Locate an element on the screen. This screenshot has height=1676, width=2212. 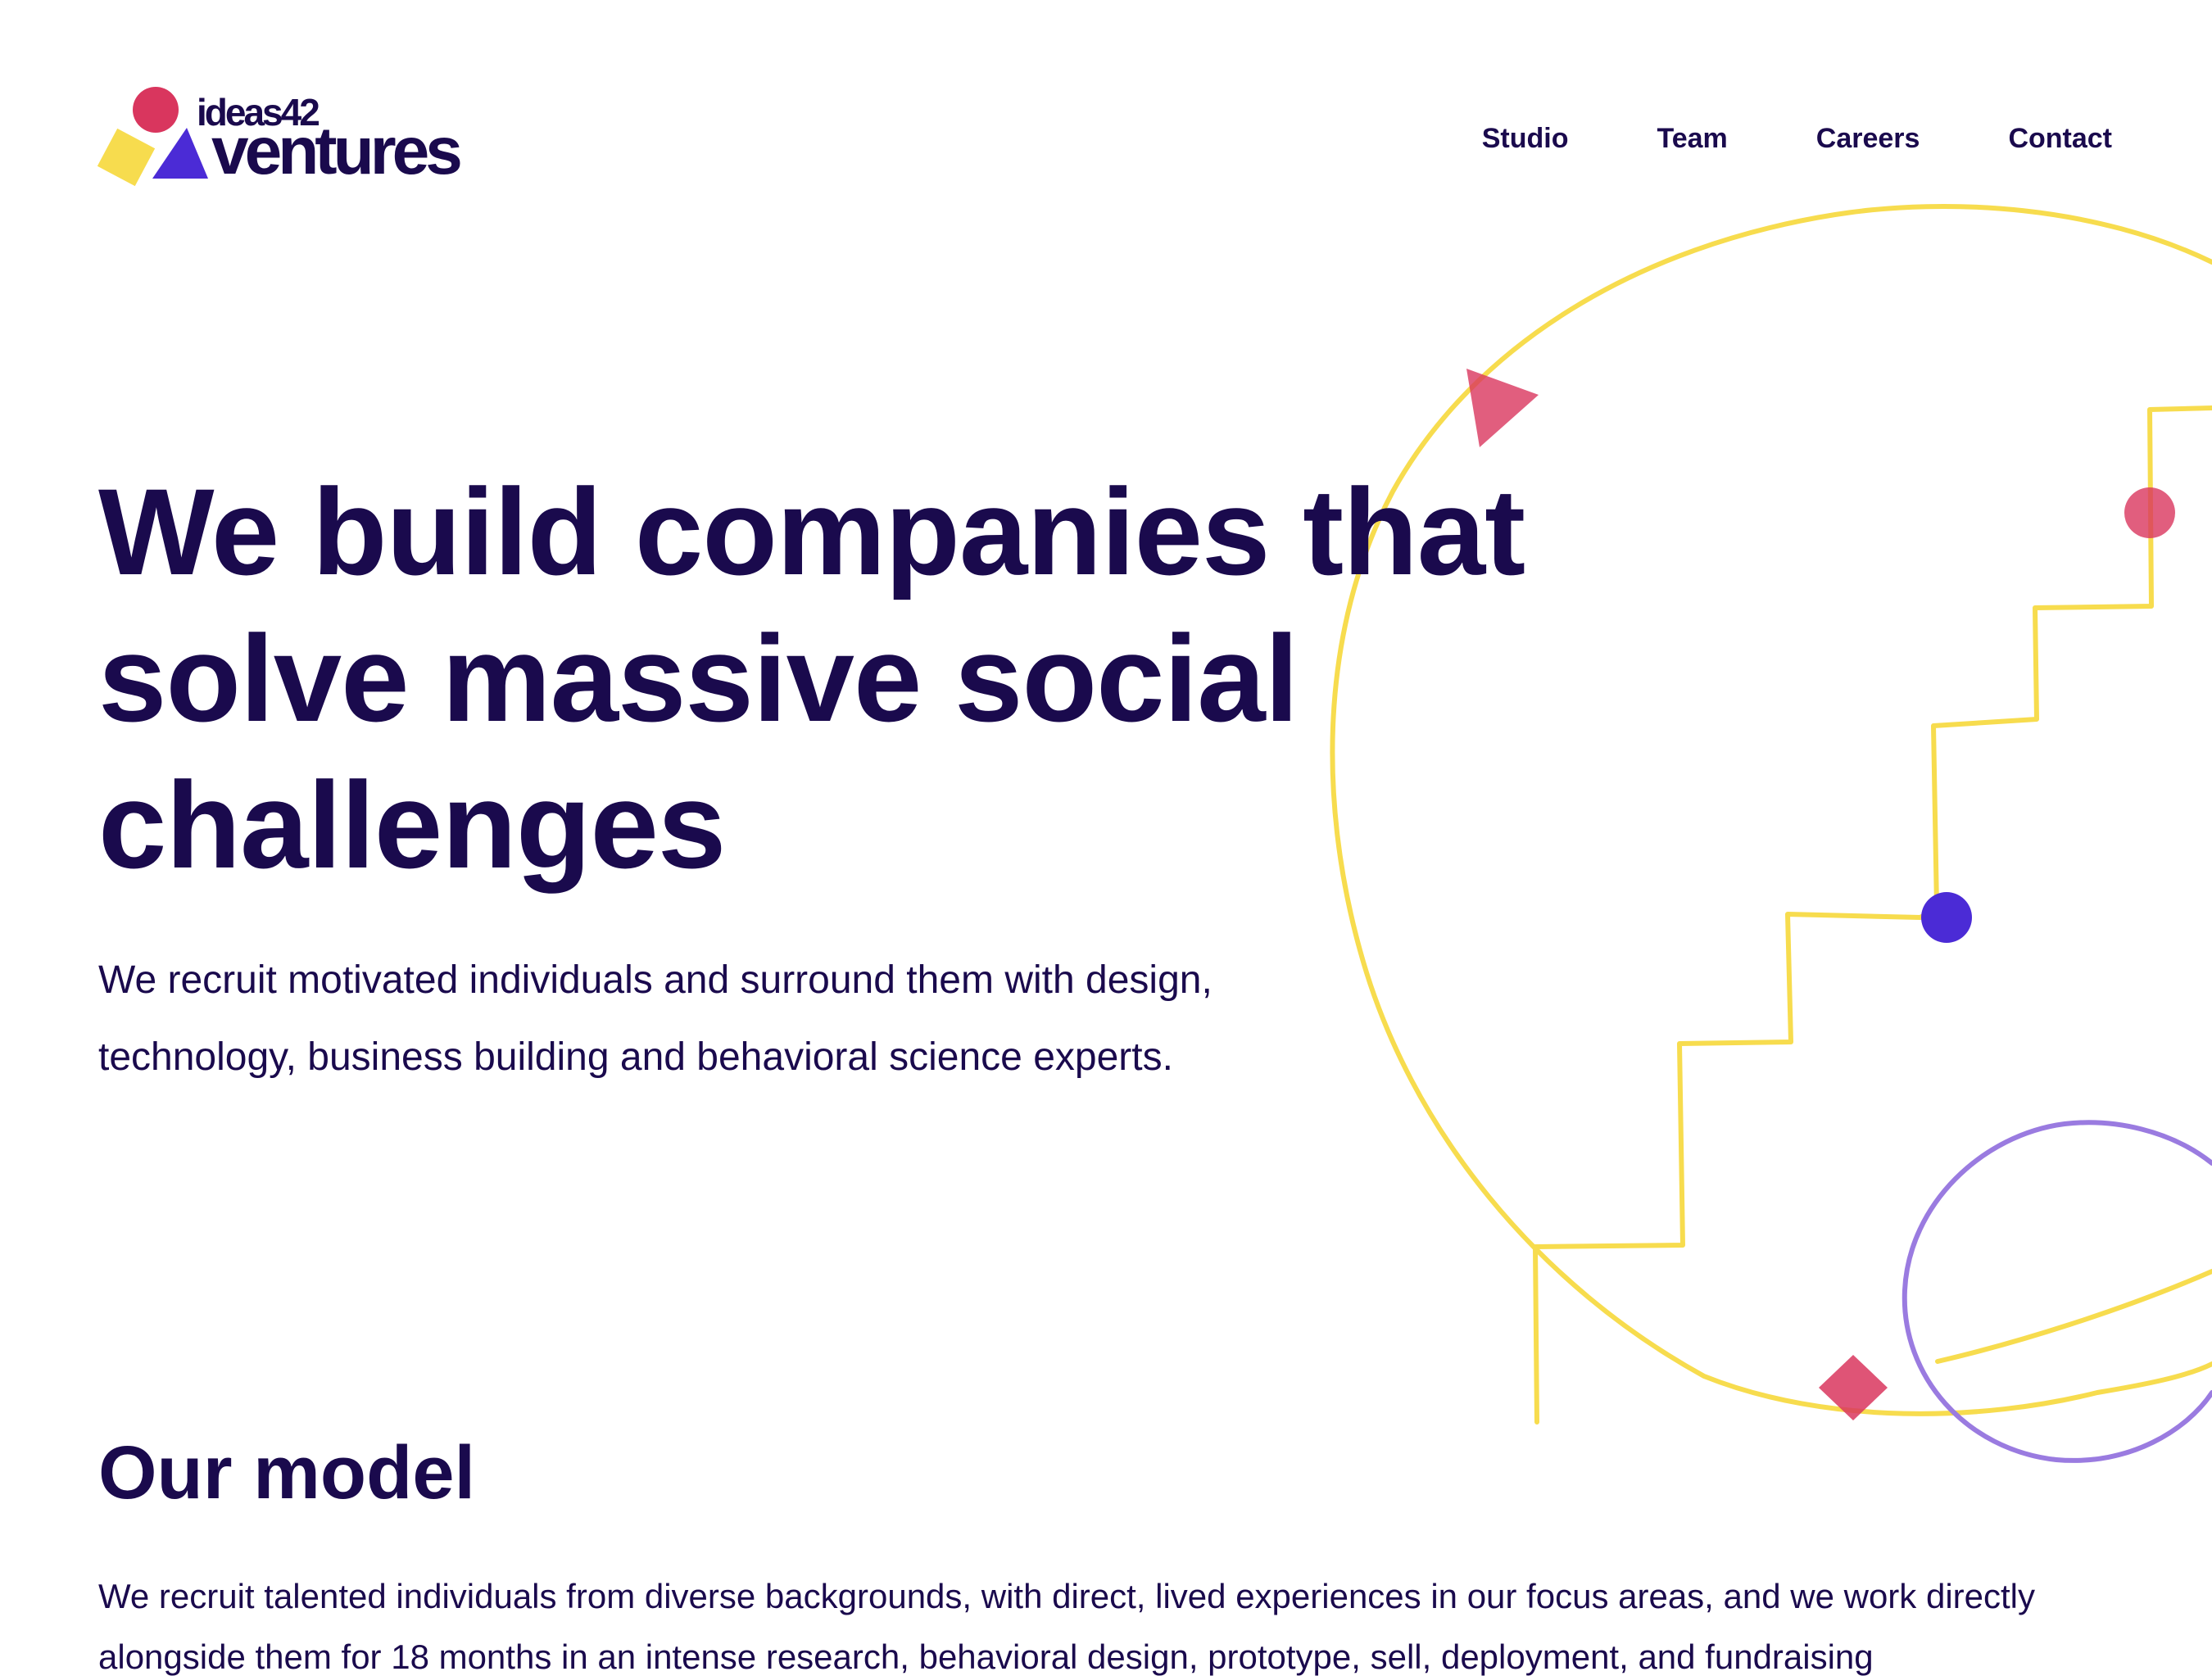
red-dot is located at coordinates (2149, 513).